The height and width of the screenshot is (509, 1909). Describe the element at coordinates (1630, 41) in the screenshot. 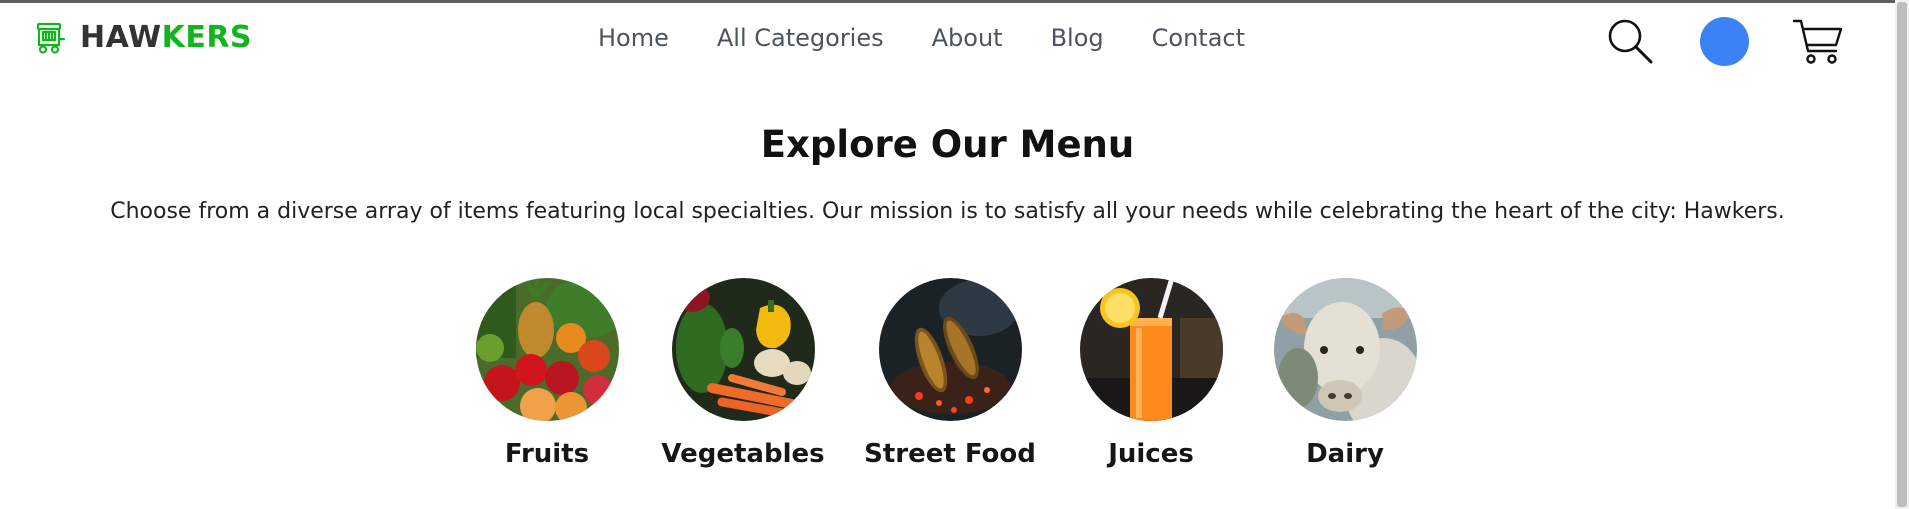

I see `search-button` at that location.